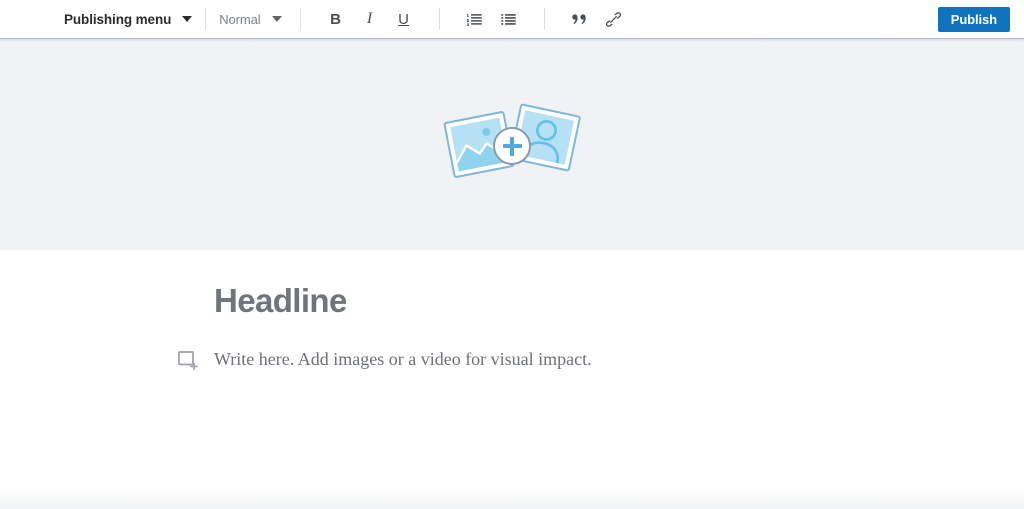 This screenshot has height=509, width=1024. I want to click on underline-icon: U, so click(403, 19).